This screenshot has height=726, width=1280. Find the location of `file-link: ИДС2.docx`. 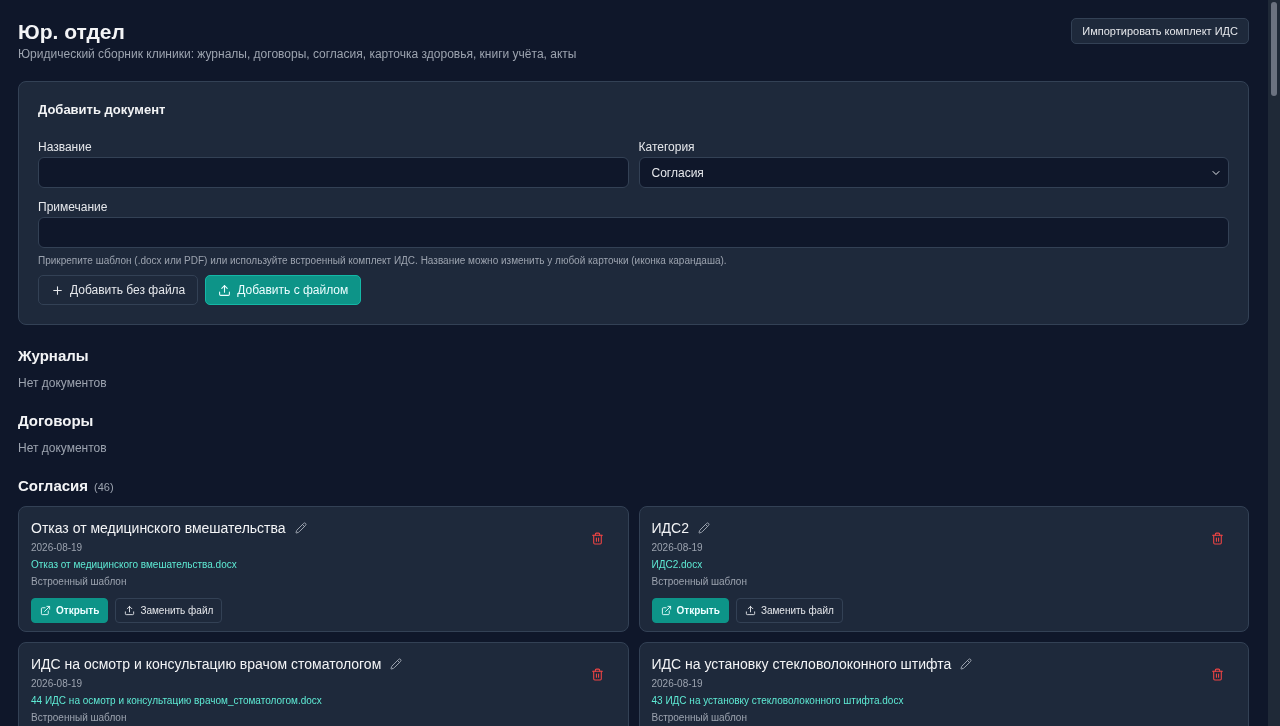

file-link: ИДС2.docx is located at coordinates (677, 564).